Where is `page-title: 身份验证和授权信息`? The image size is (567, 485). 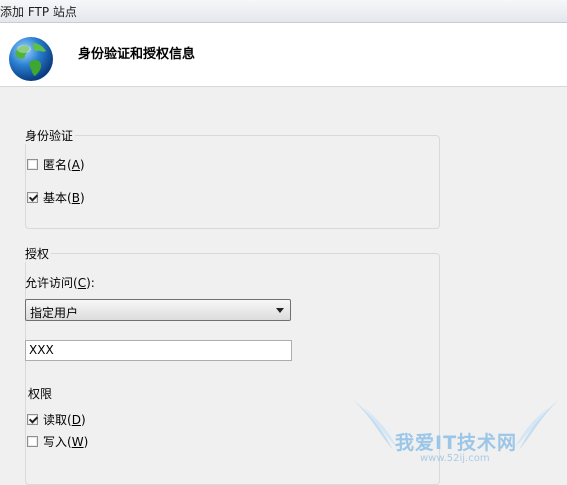 page-title: 身份验证和授权信息 is located at coordinates (137, 54).